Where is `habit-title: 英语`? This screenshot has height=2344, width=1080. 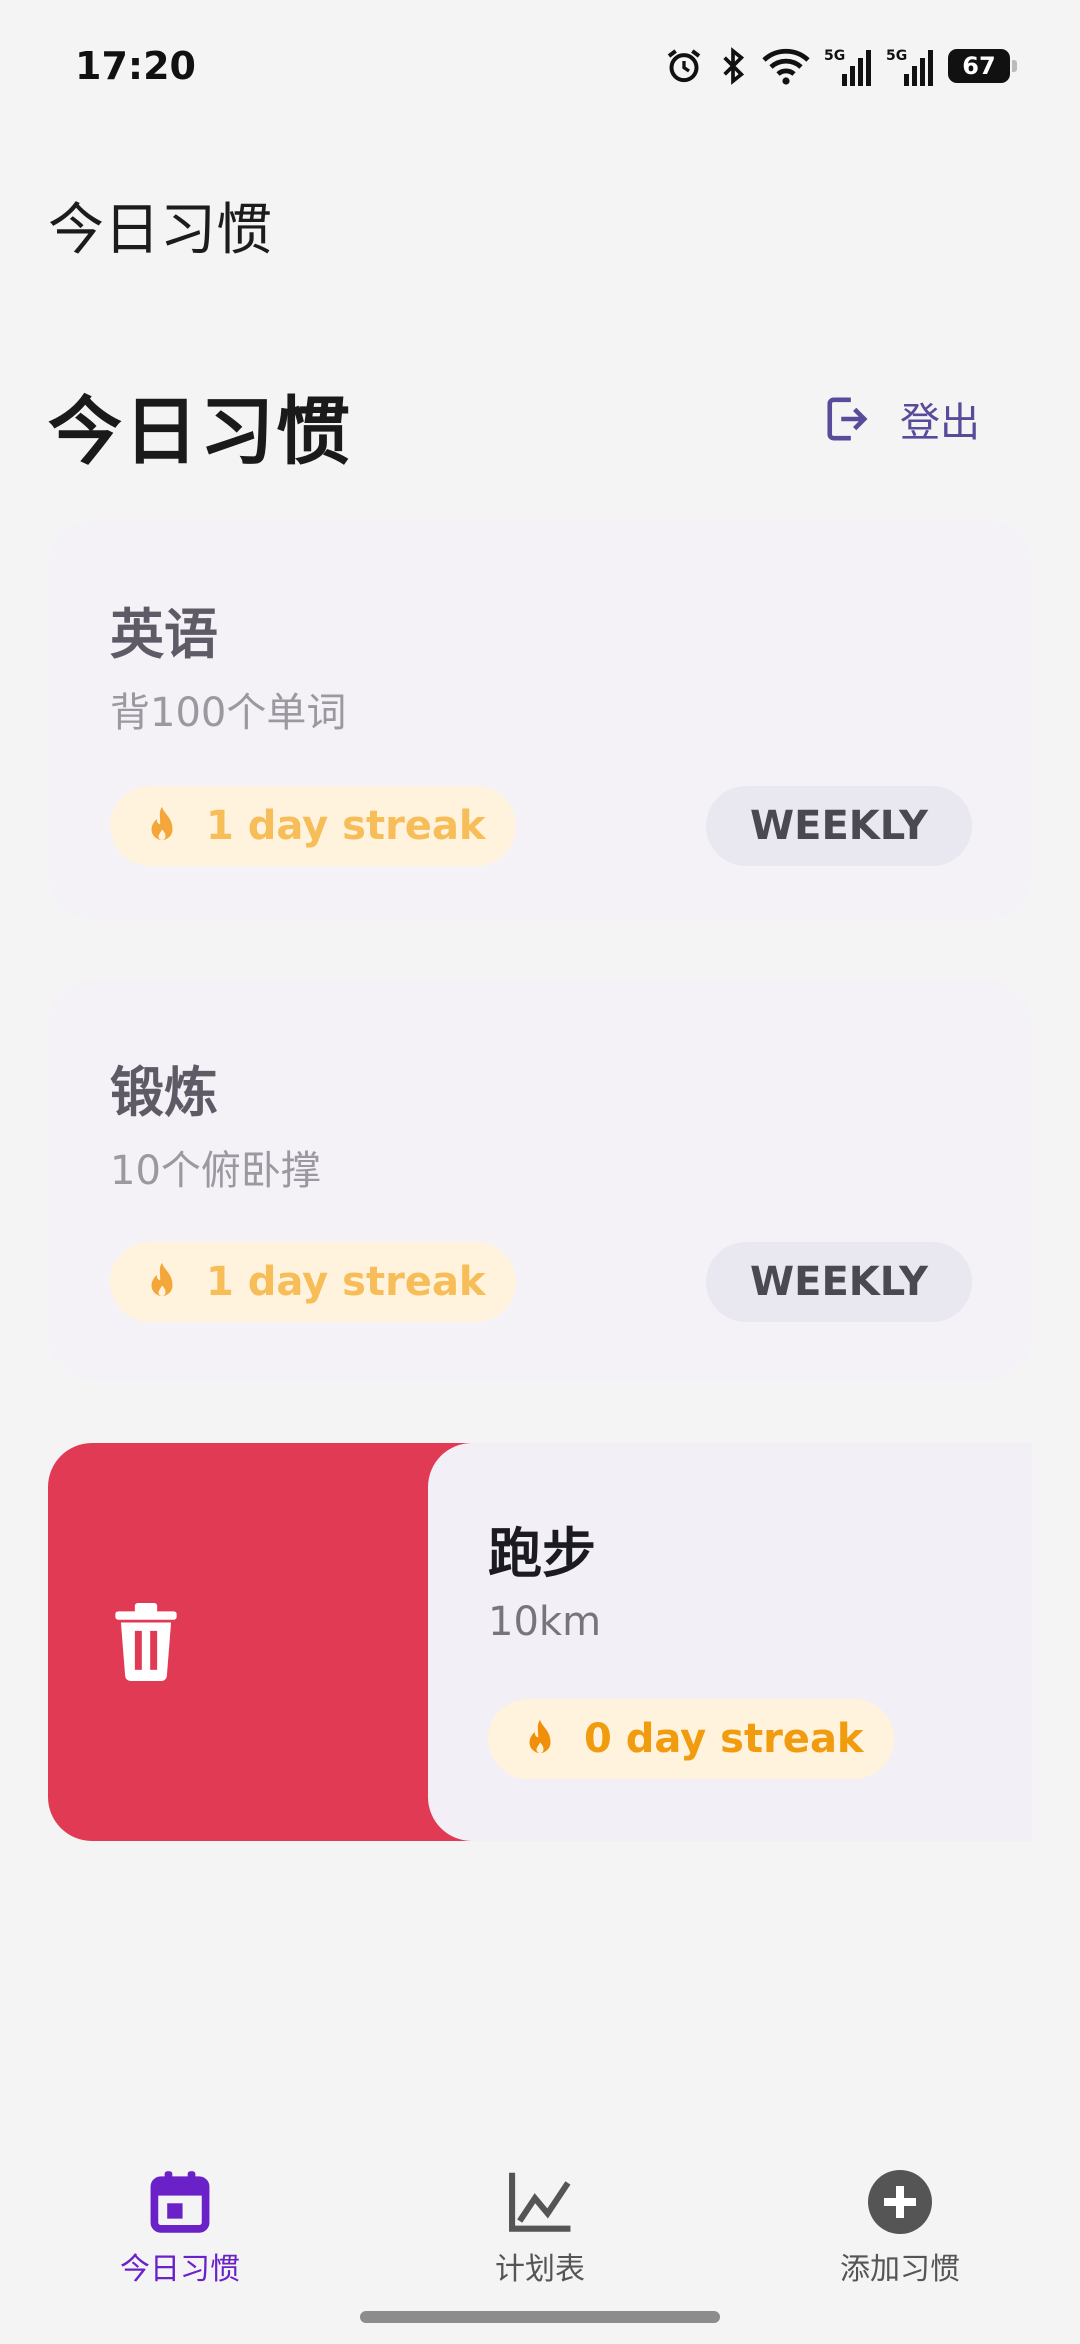 habit-title: 英语 is located at coordinates (164, 634).